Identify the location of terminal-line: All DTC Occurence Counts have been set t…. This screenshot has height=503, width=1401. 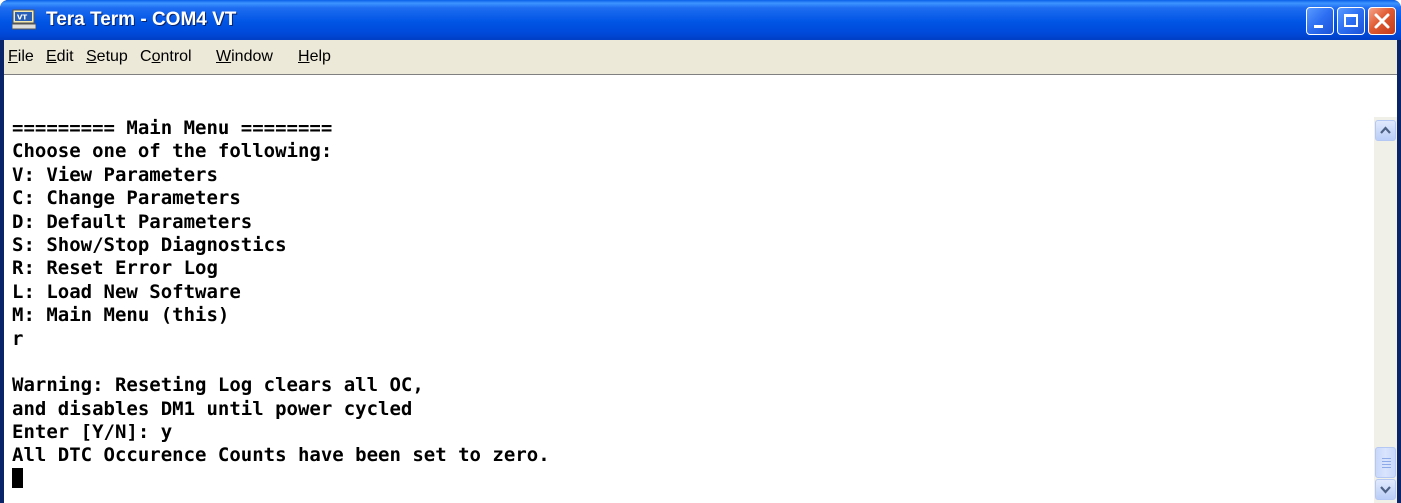
(281, 455).